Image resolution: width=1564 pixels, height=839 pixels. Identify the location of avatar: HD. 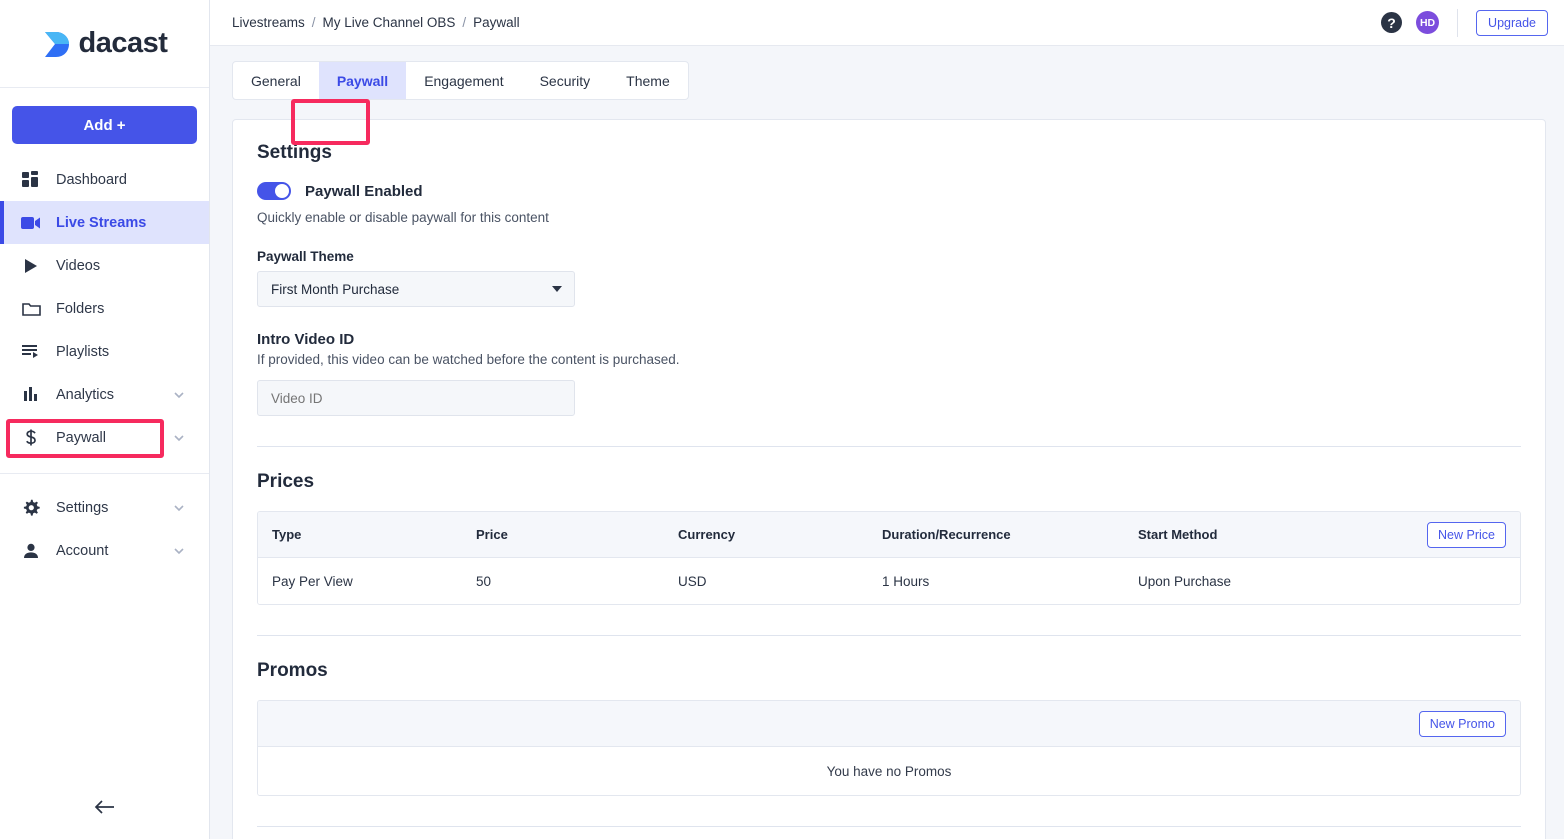
(1428, 22).